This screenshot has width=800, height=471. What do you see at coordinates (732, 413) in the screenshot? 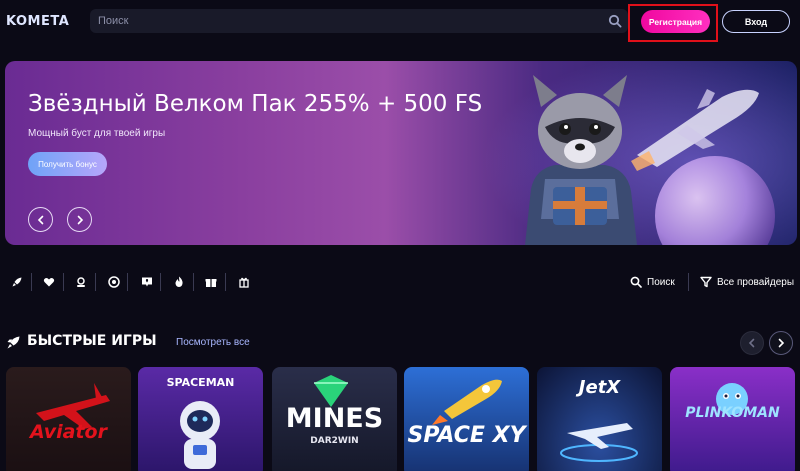
I see `game-title: PLINKOMAN` at bounding box center [732, 413].